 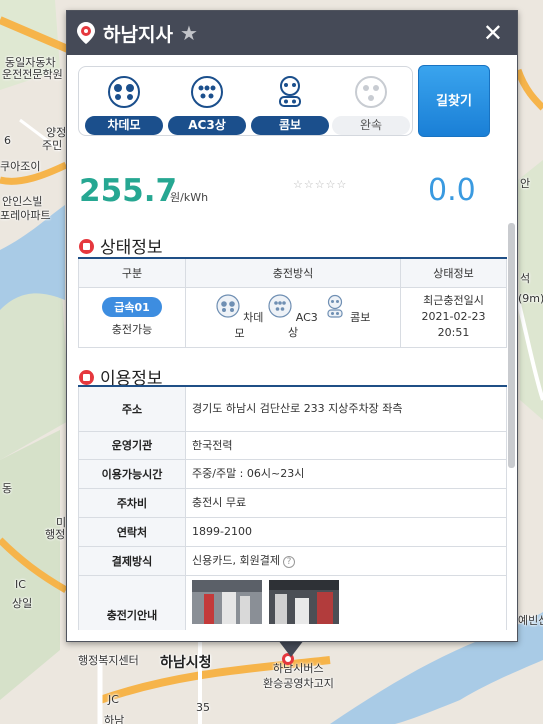 What do you see at coordinates (360, 317) in the screenshot?
I see `type-label: 콤보` at bounding box center [360, 317].